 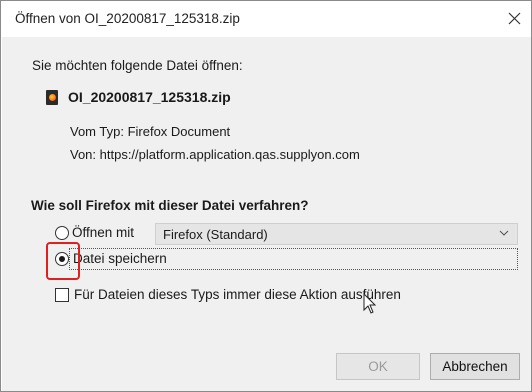 I want to click on close-icon, so click(x=514, y=18).